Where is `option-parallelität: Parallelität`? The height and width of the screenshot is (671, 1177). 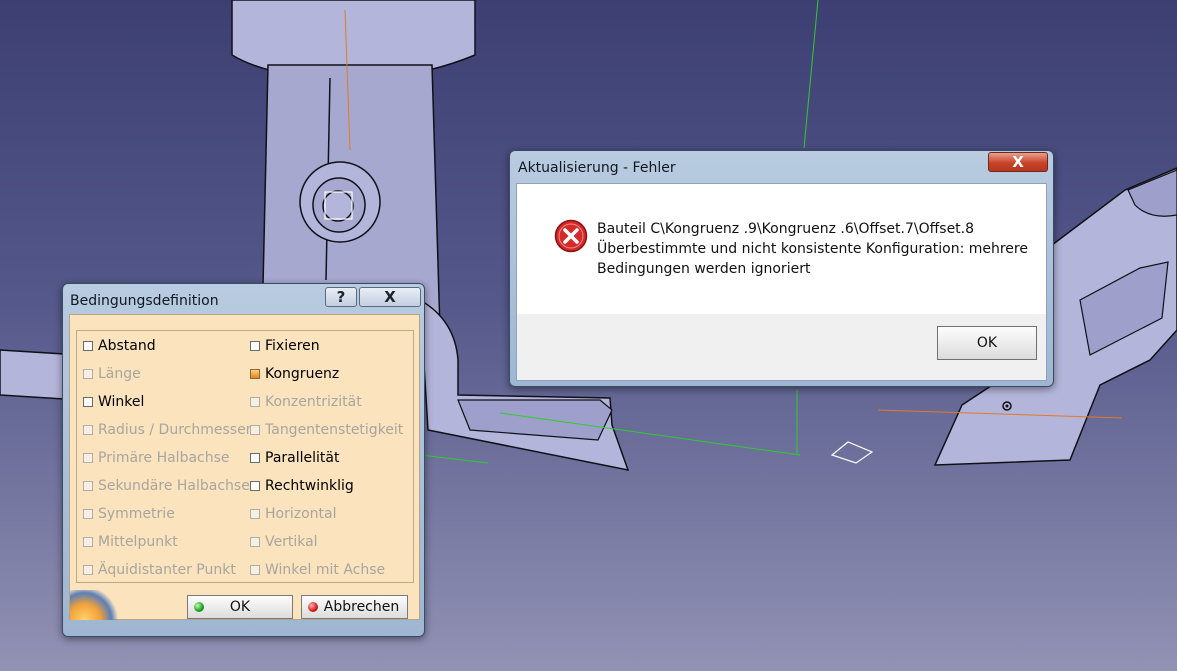
option-parallelität: Parallelität is located at coordinates (294, 458).